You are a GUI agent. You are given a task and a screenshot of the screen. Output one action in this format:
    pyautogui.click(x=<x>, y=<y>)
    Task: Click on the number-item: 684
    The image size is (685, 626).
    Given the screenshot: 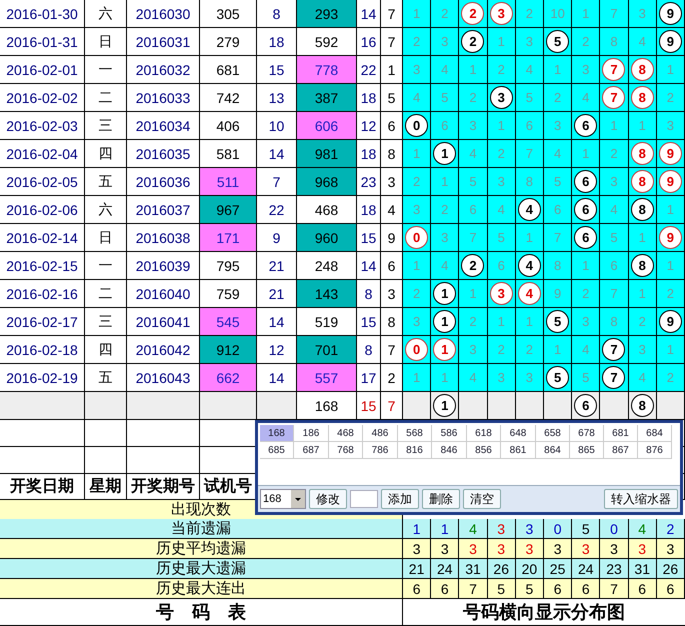 What is the action you would take?
    pyautogui.click(x=655, y=433)
    